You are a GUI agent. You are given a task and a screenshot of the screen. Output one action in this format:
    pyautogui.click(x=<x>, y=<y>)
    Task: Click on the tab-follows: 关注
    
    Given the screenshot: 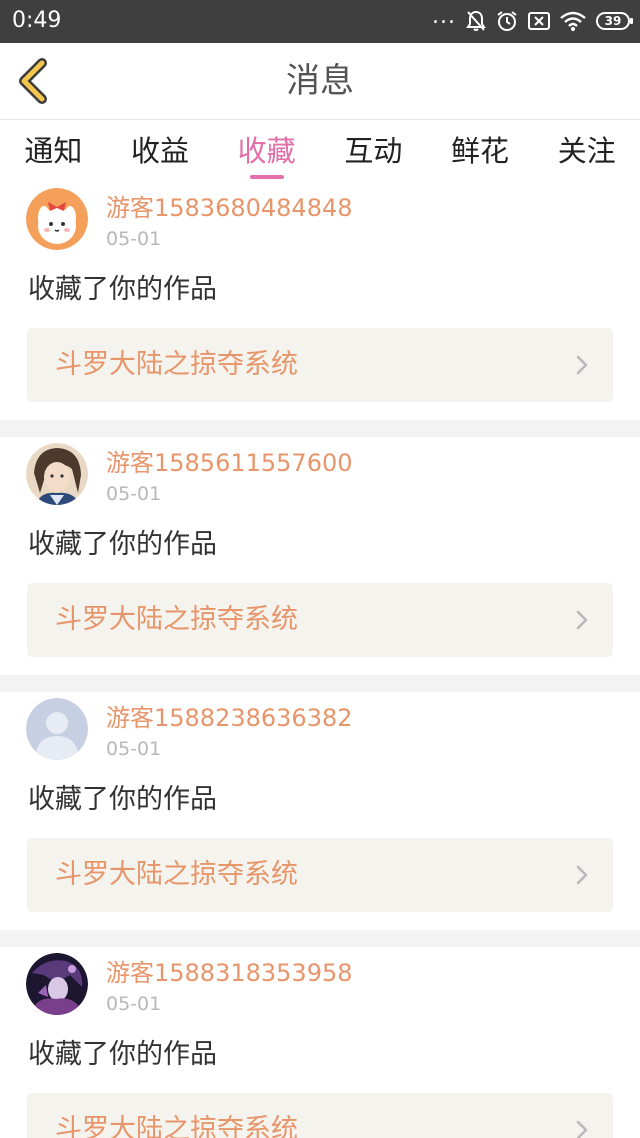 What is the action you would take?
    pyautogui.click(x=586, y=151)
    